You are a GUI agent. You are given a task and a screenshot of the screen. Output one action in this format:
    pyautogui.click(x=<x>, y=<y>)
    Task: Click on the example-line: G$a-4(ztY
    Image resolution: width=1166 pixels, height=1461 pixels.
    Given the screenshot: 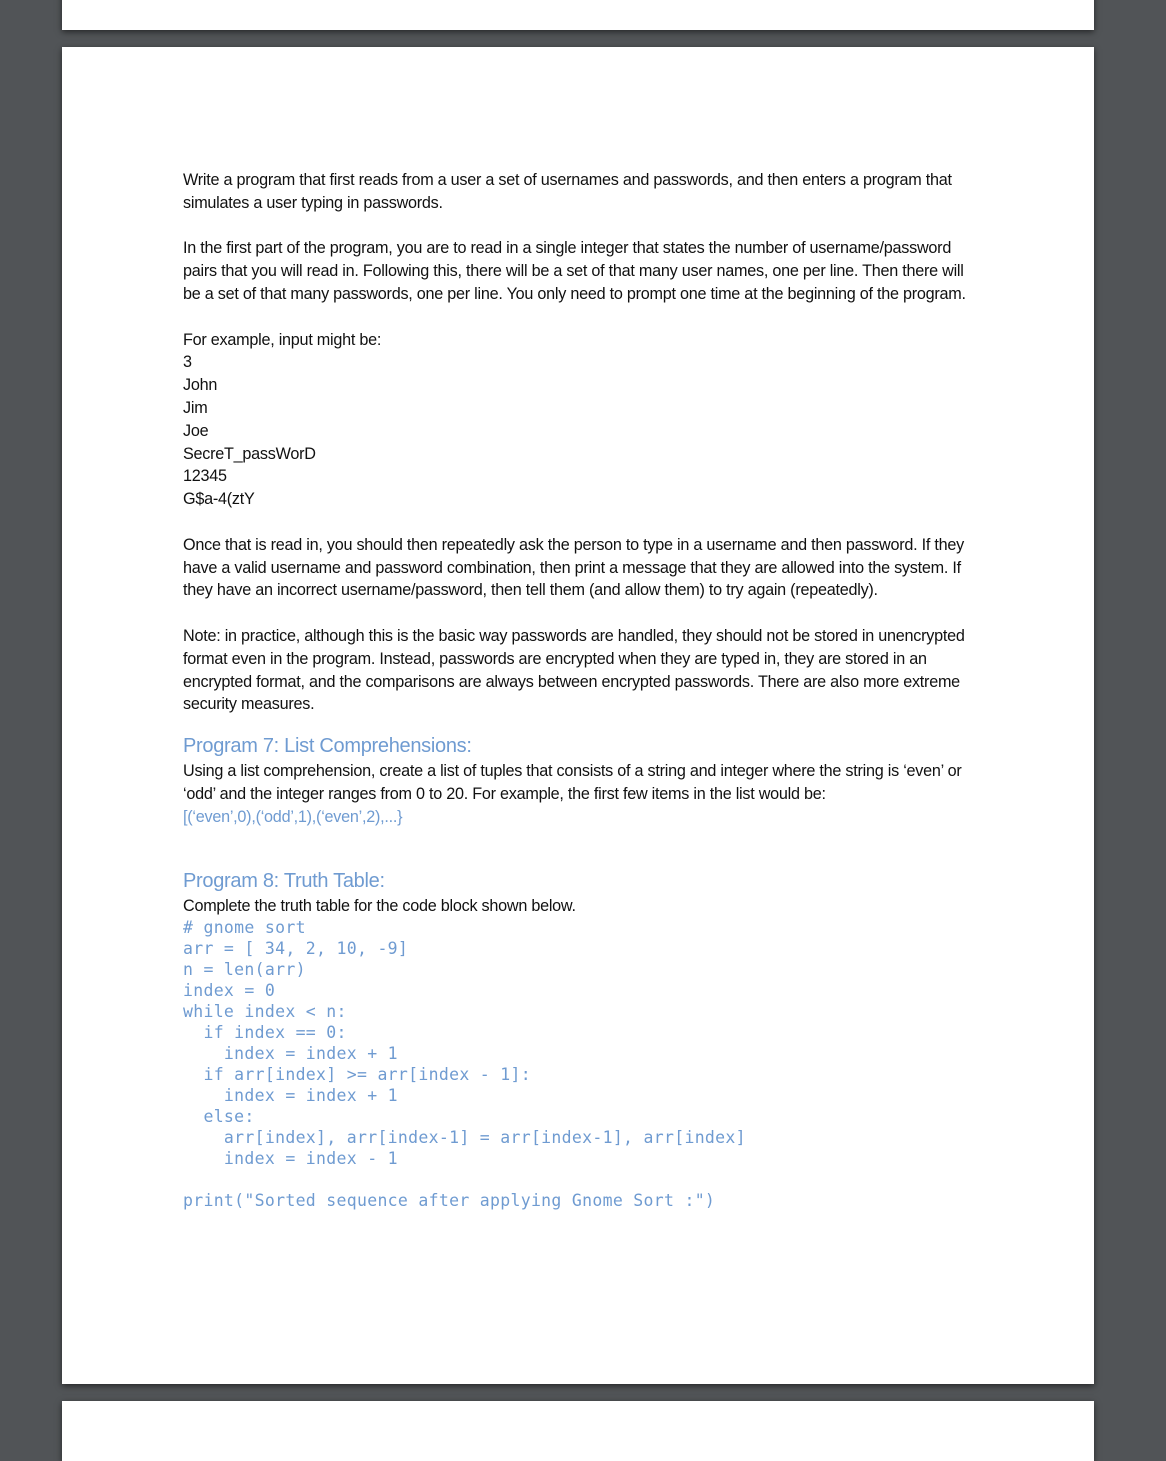 What is the action you would take?
    pyautogui.click(x=219, y=499)
    